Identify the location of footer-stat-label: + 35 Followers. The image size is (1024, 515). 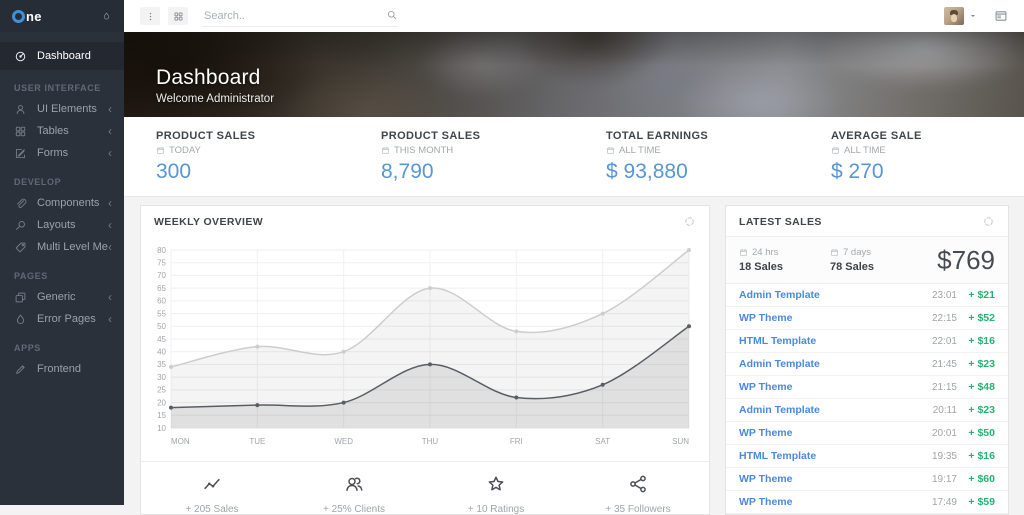
(638, 509).